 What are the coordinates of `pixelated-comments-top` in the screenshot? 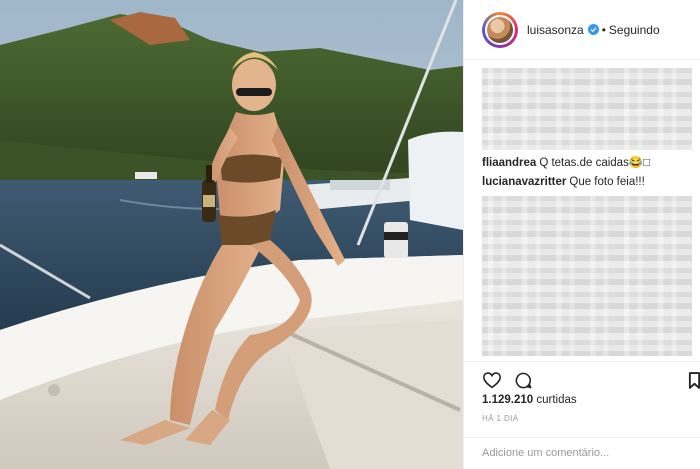 It's located at (587, 109).